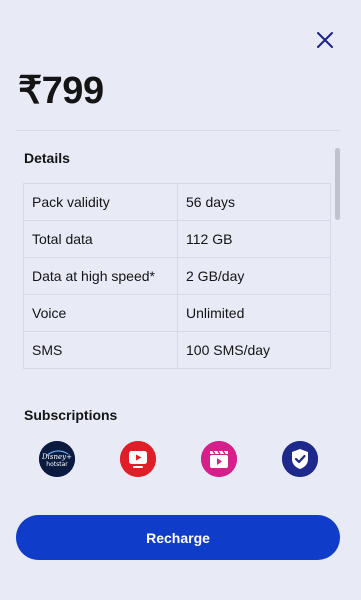 This screenshot has width=361, height=600. What do you see at coordinates (254, 350) in the screenshot?
I see `row-value: 100 SMS/day` at bounding box center [254, 350].